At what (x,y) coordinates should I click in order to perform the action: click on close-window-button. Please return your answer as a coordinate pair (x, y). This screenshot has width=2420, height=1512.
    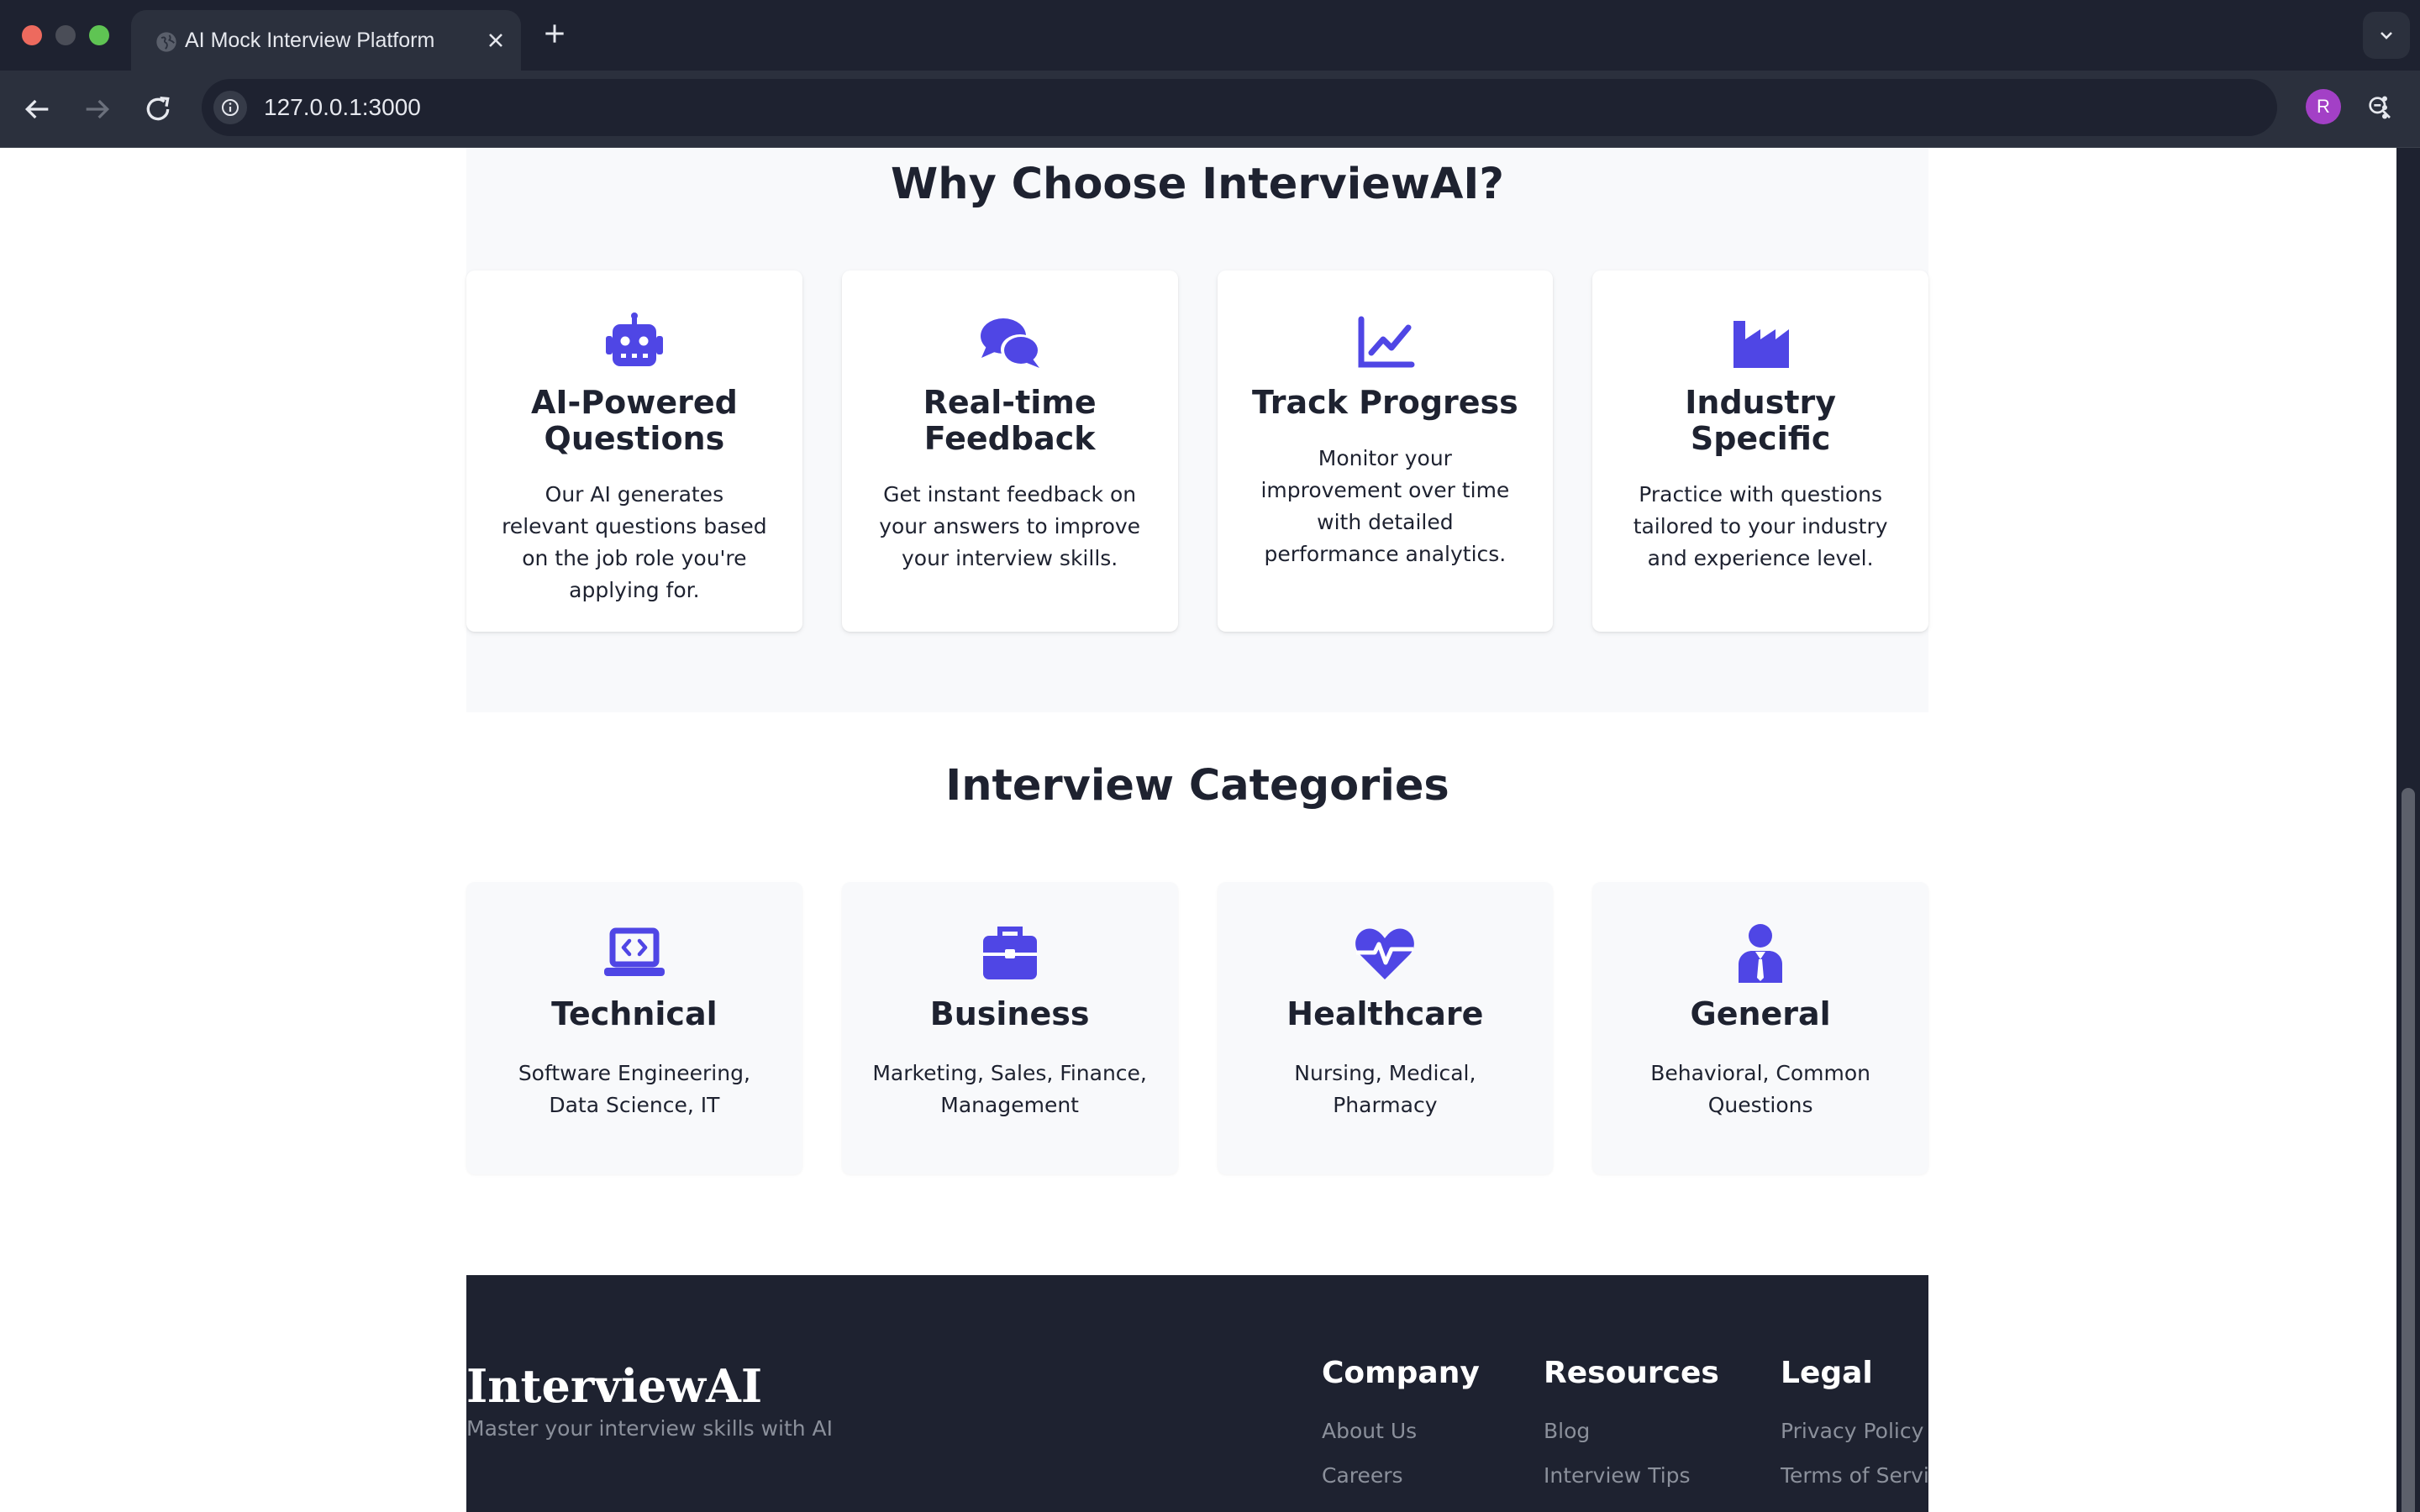
    Looking at the image, I should click on (32, 35).